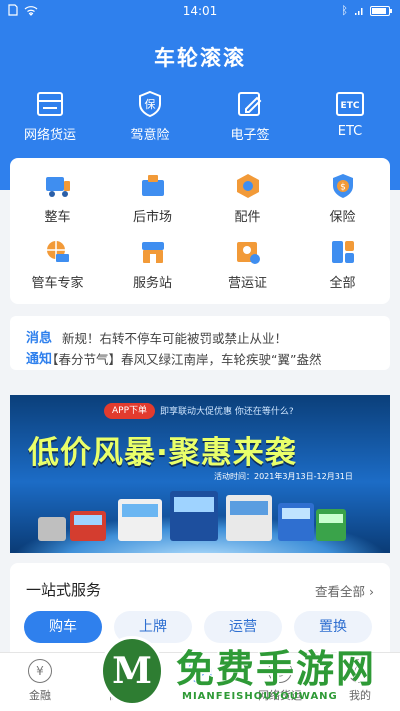  Describe the element at coordinates (152, 217) in the screenshot. I see `grid-item-label: 后市场` at that location.